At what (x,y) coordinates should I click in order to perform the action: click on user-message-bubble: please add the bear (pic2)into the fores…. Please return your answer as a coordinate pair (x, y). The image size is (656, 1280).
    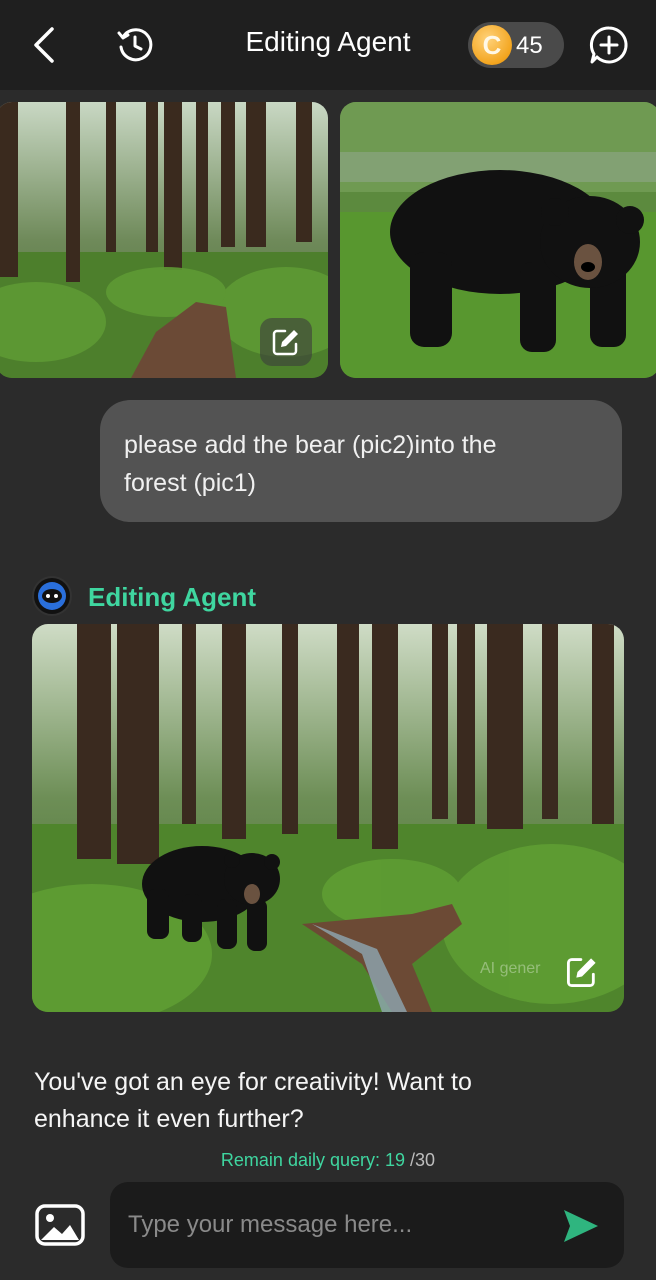
    Looking at the image, I should click on (361, 461).